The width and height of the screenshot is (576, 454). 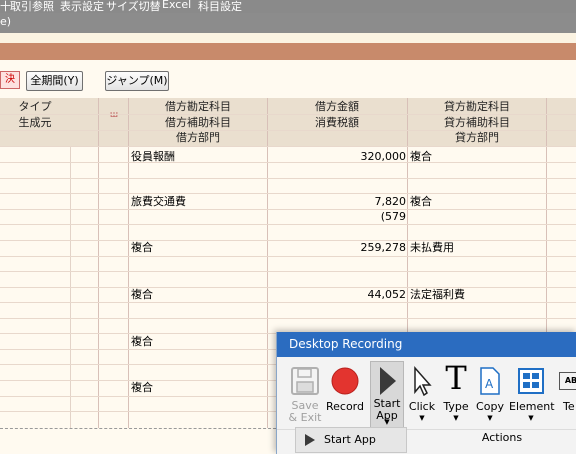 I want to click on text-field-icon: AB, so click(x=567, y=381).